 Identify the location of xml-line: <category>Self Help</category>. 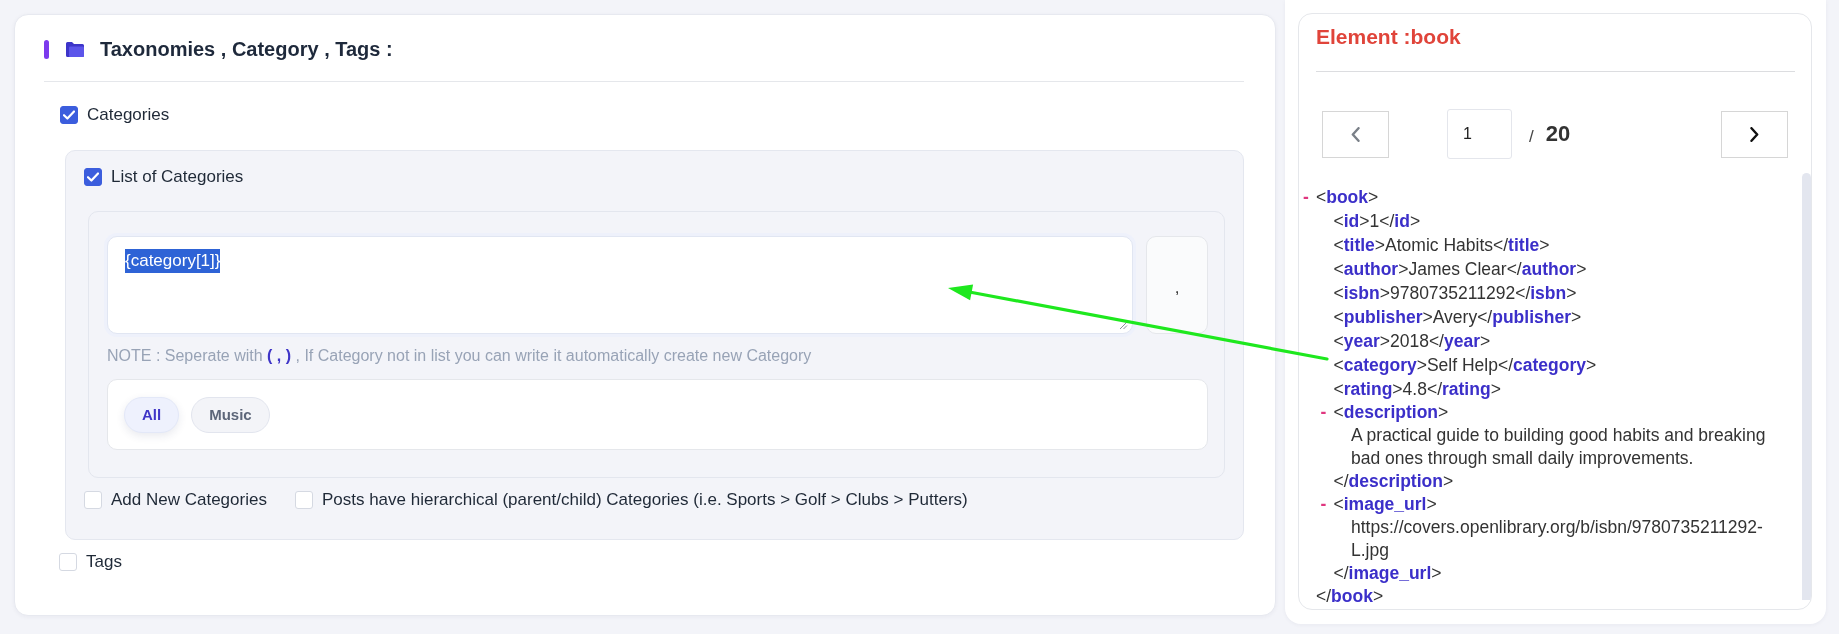
(1465, 365).